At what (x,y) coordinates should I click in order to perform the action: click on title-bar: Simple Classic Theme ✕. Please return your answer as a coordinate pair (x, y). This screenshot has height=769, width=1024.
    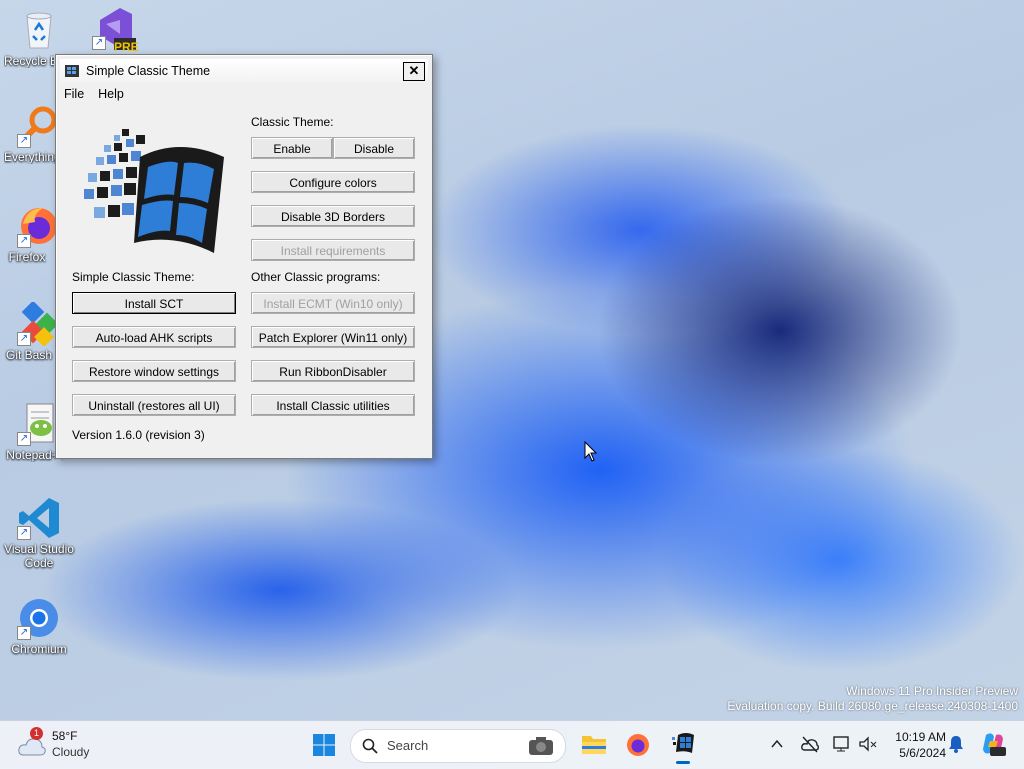
    Looking at the image, I should click on (244, 71).